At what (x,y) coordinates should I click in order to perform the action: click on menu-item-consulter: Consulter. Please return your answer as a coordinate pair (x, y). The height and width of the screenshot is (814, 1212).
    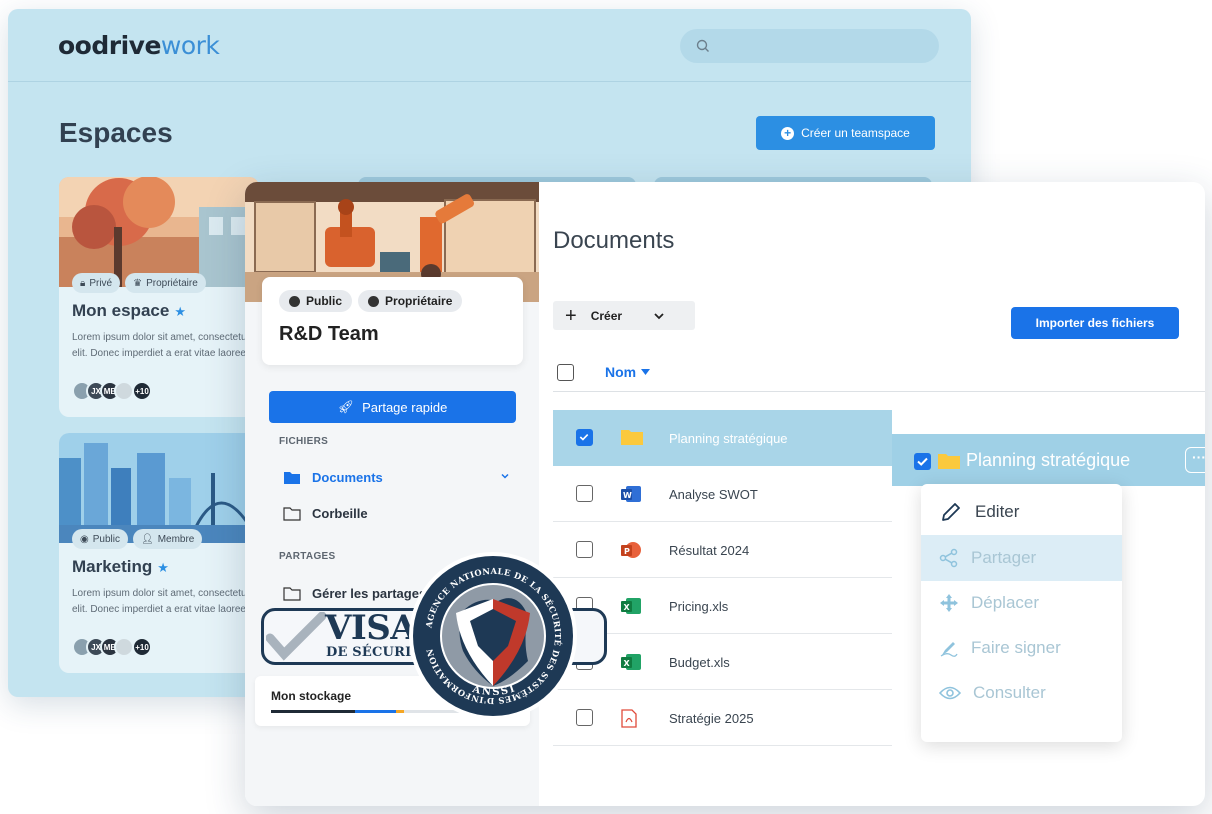
    Looking at the image, I should click on (1021, 693).